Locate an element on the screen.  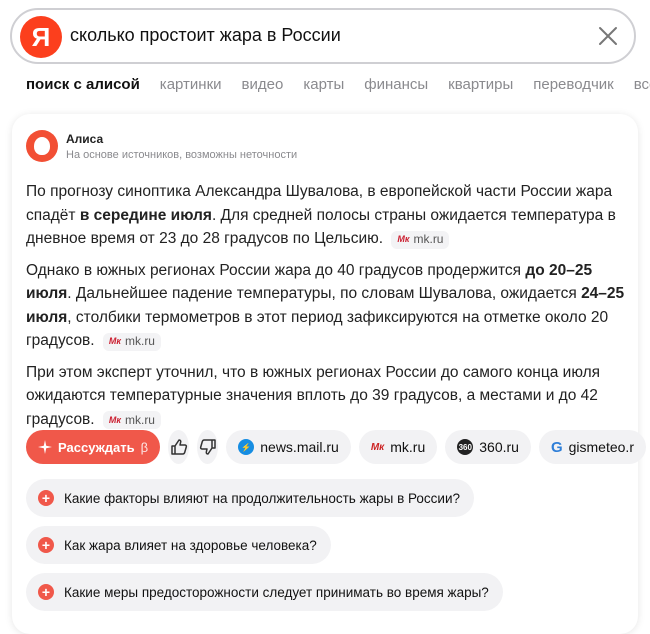
thumbs-down-icon is located at coordinates (207, 447).